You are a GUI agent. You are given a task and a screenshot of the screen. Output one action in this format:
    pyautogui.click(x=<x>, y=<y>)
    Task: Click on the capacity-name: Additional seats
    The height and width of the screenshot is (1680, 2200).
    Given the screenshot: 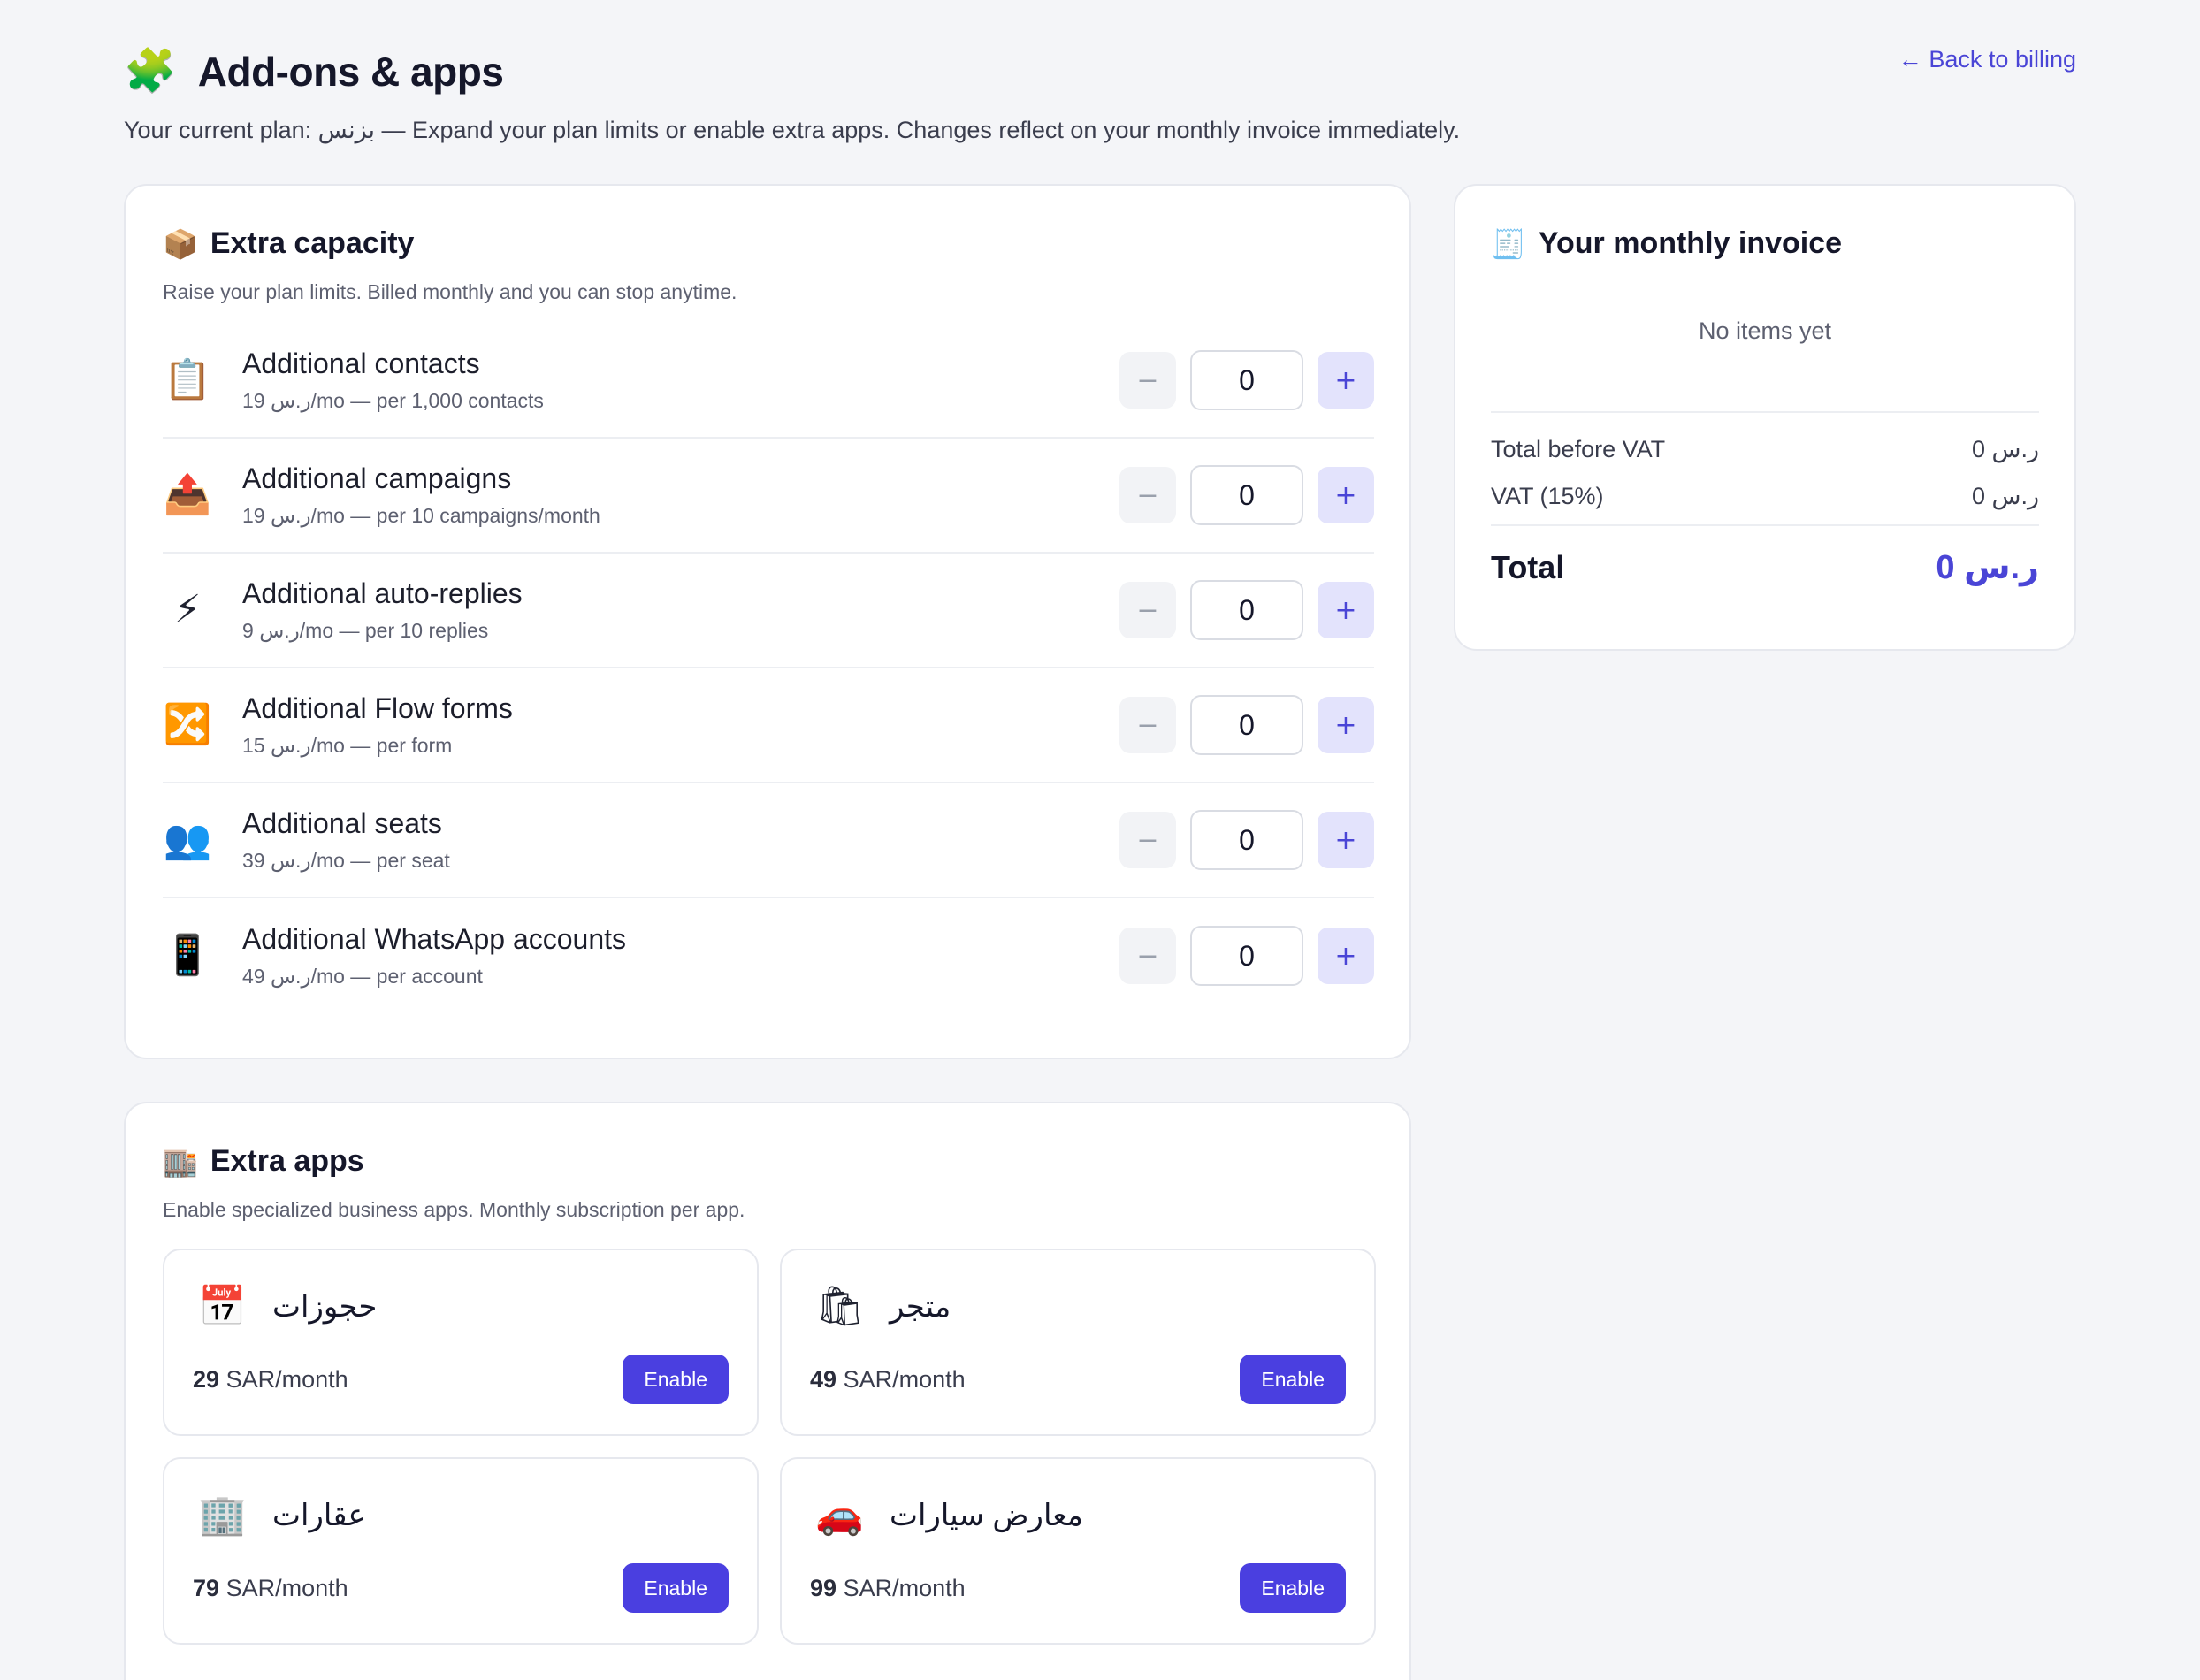 What is the action you would take?
    pyautogui.click(x=342, y=823)
    